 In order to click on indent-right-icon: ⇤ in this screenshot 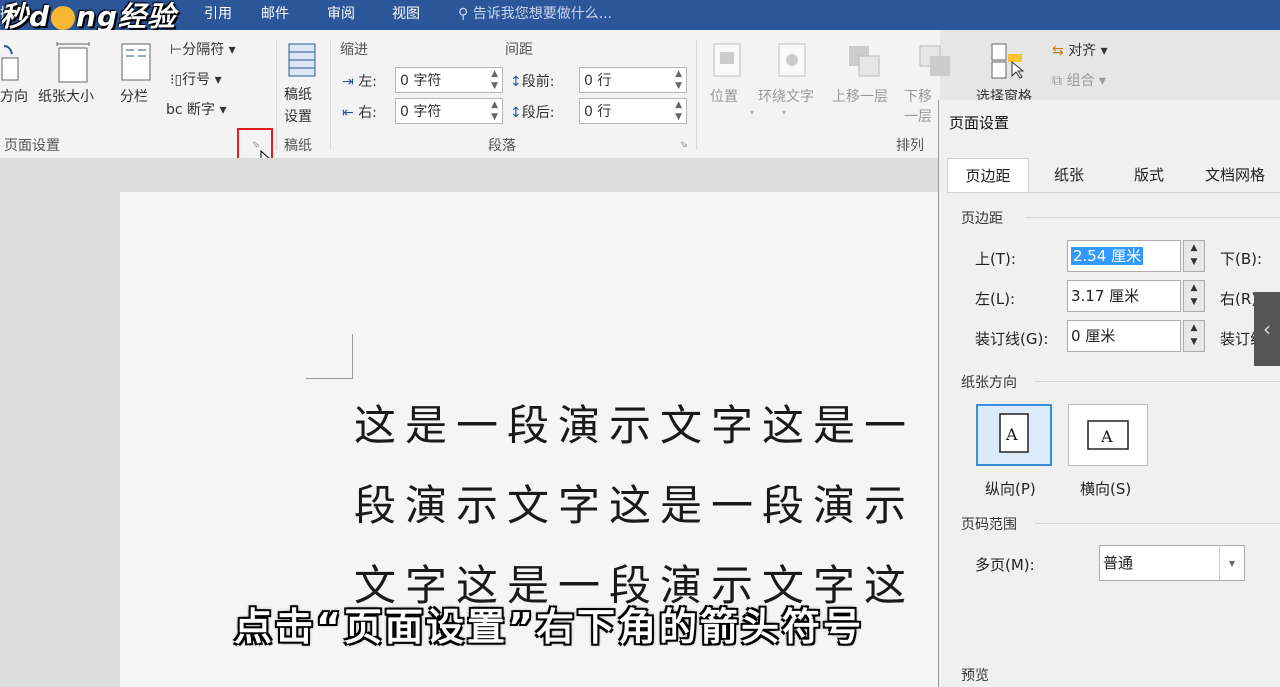, I will do `click(348, 113)`.